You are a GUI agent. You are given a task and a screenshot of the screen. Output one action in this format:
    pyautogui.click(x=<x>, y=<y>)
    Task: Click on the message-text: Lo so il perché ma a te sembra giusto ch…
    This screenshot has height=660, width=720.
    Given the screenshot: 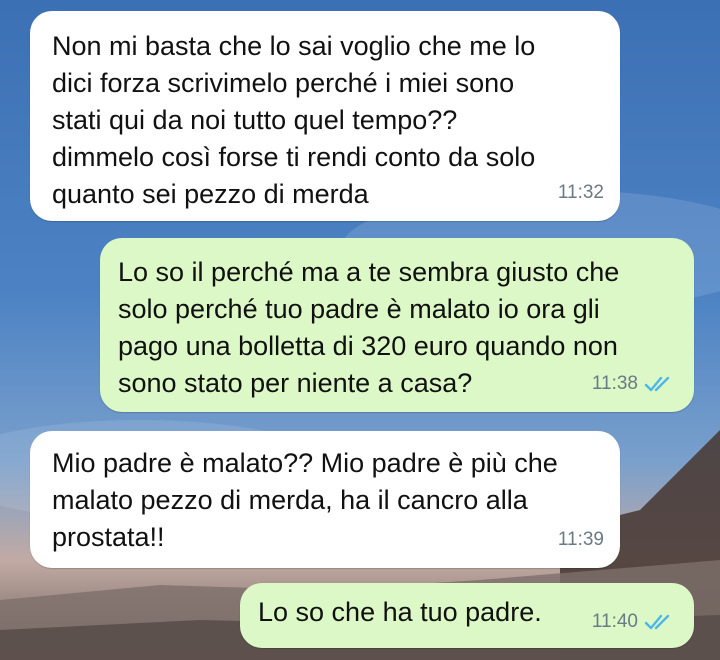 What is the action you would take?
    pyautogui.click(x=369, y=327)
    